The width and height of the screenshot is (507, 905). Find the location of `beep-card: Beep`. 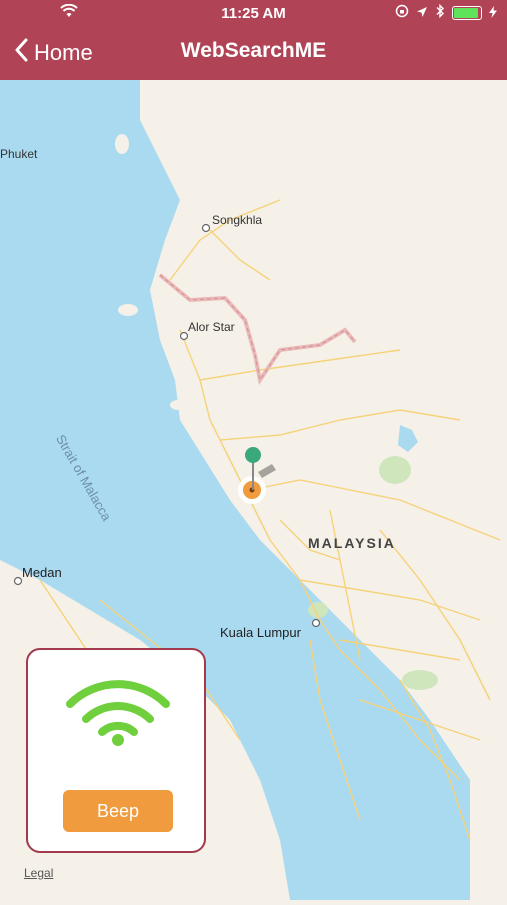

beep-card: Beep is located at coordinates (116, 750).